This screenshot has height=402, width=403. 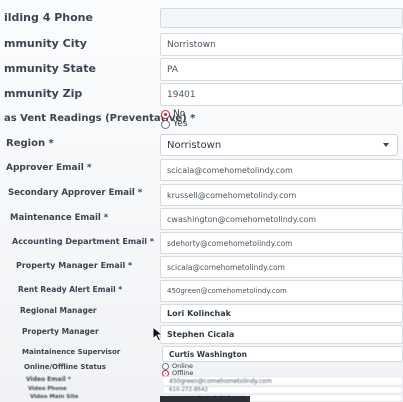 I want to click on row-property-manager: Property Manager Stephen Cicala, so click(x=201, y=335).